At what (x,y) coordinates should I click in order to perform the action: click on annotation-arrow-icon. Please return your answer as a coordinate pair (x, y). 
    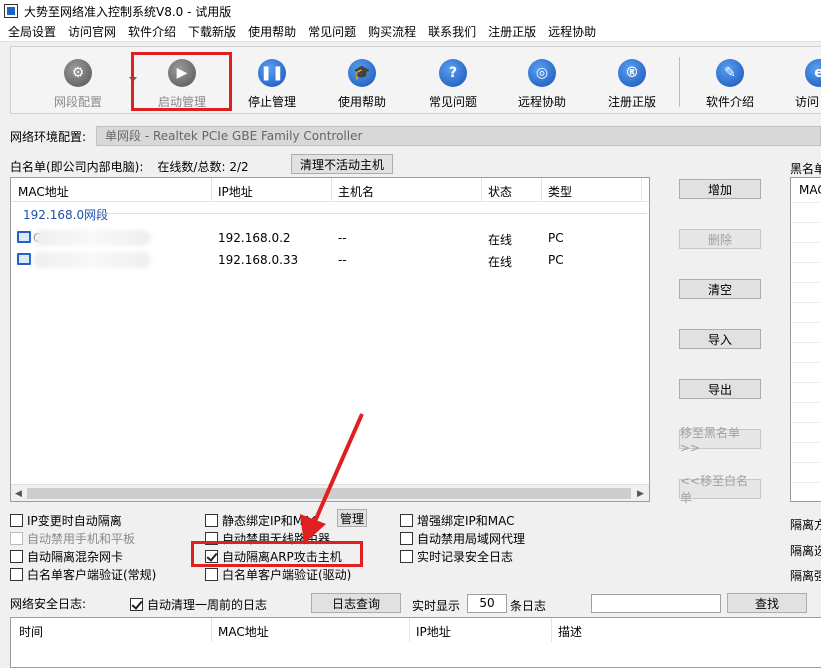
    Looking at the image, I should click on (332, 478).